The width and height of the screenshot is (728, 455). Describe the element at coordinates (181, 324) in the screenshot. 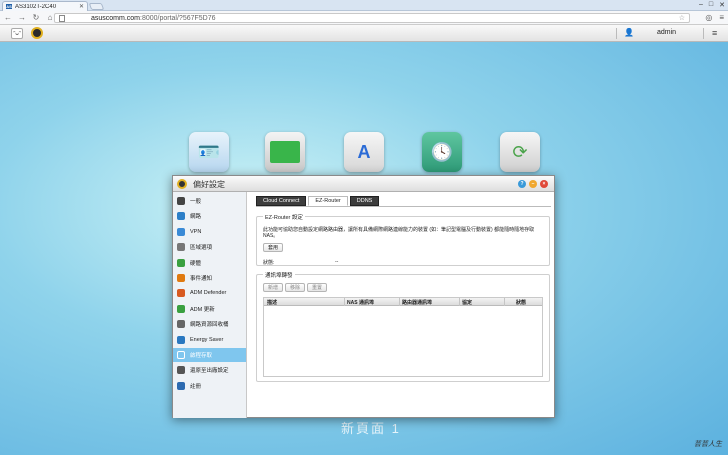

I see `recycle-bin-icon` at that location.